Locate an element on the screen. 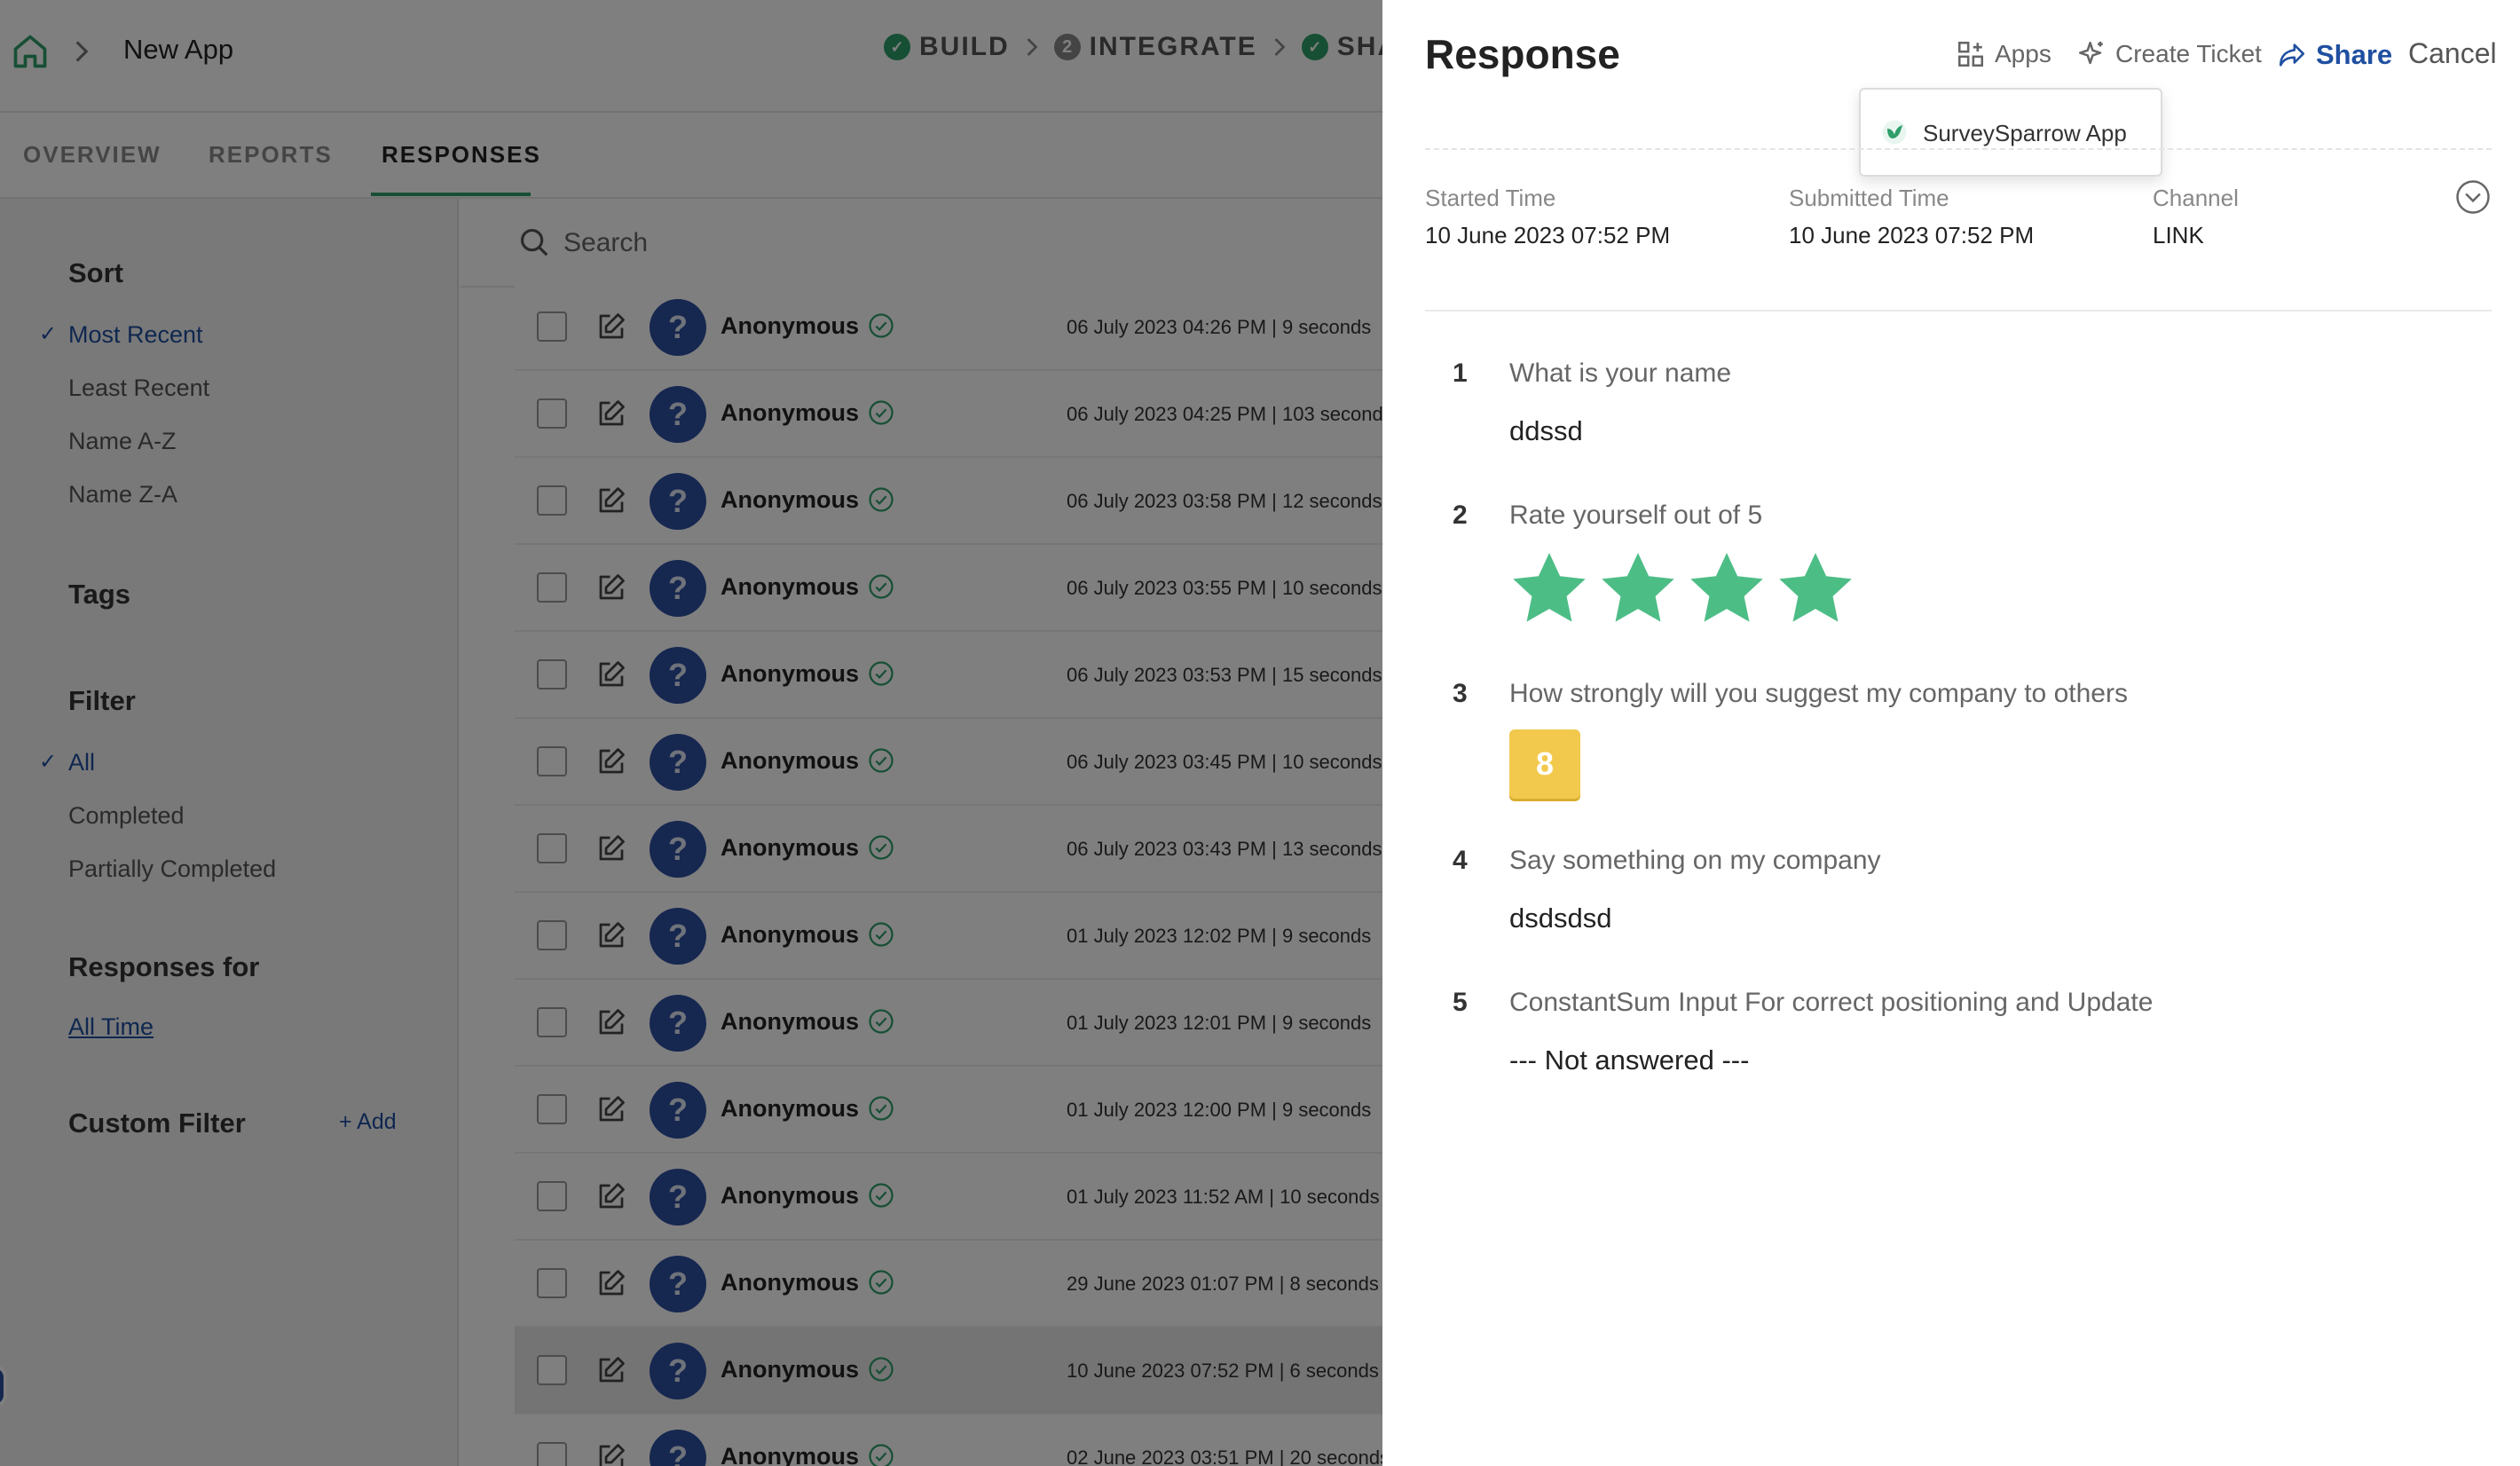  channel-value: LINK is located at coordinates (2178, 235).